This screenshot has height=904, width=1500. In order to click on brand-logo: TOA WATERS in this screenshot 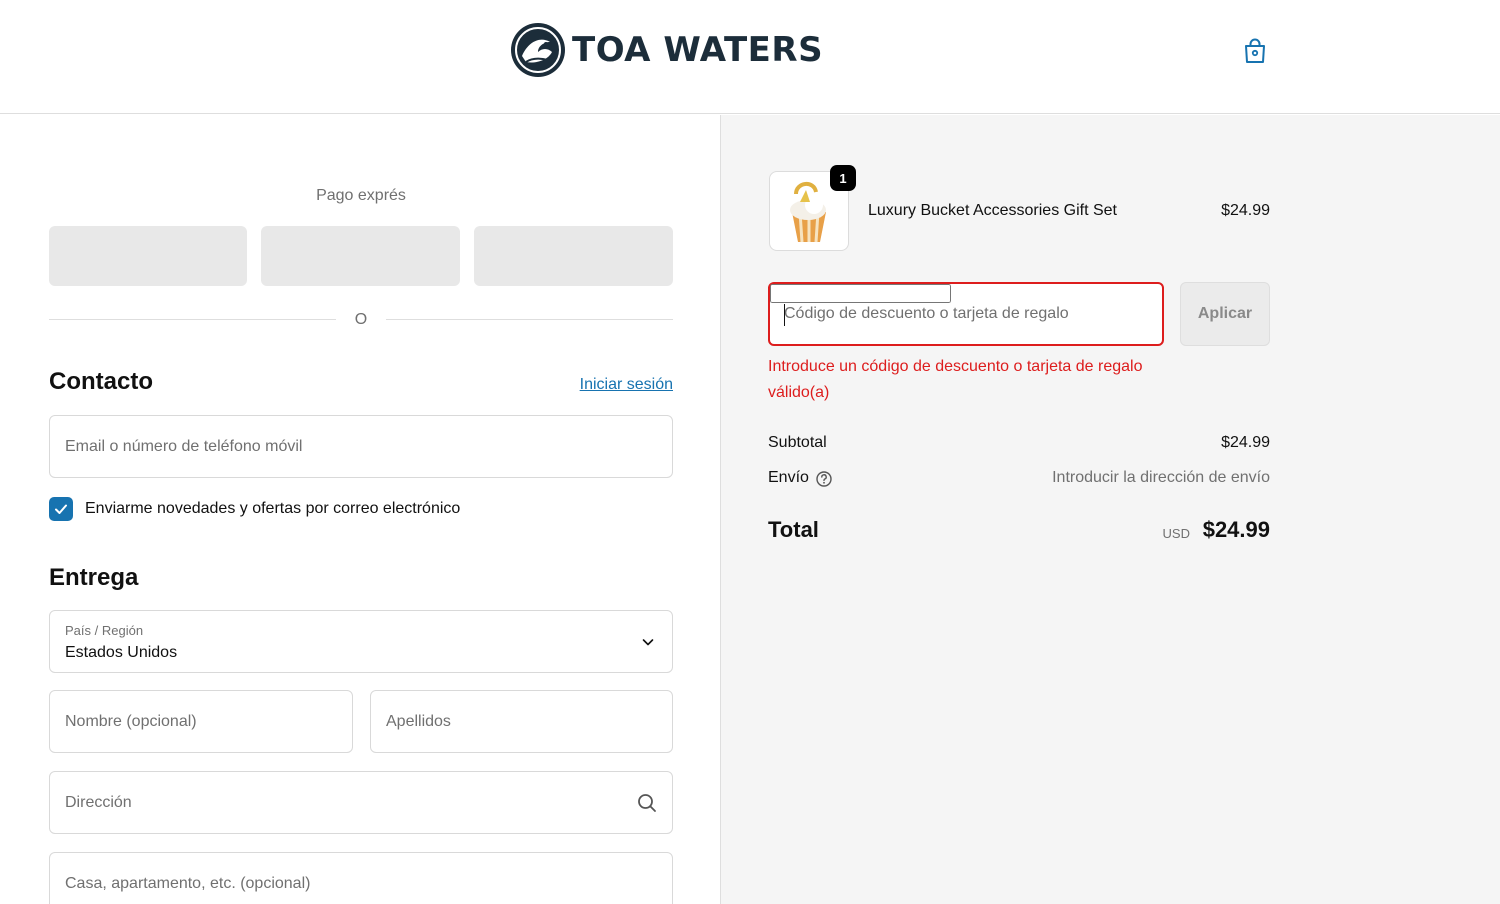, I will do `click(665, 50)`.